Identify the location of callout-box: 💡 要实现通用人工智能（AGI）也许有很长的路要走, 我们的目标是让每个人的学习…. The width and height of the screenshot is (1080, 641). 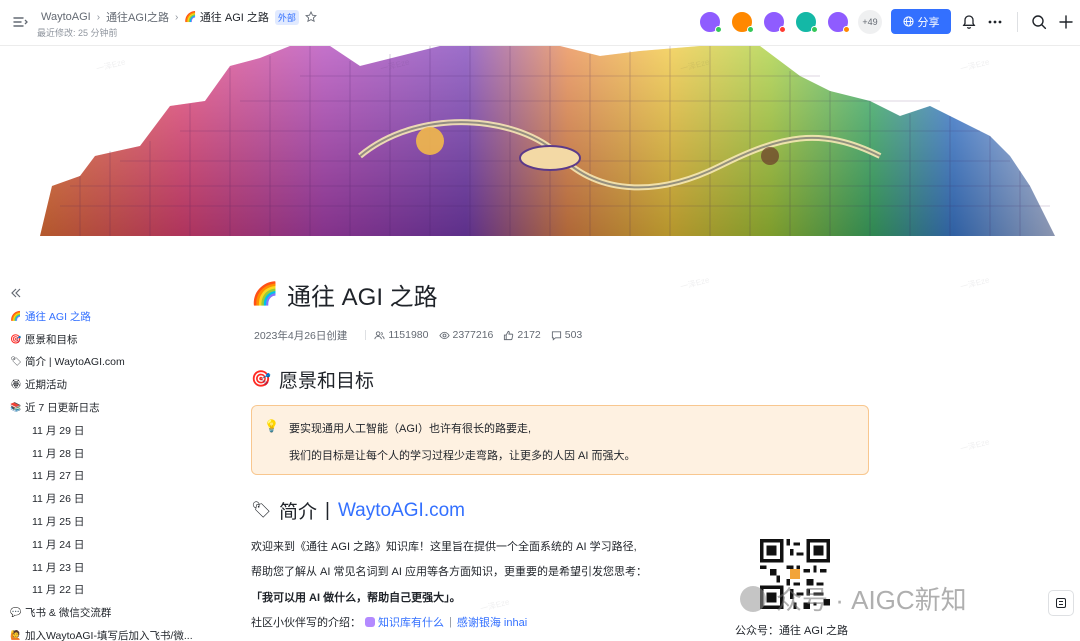
(560, 440).